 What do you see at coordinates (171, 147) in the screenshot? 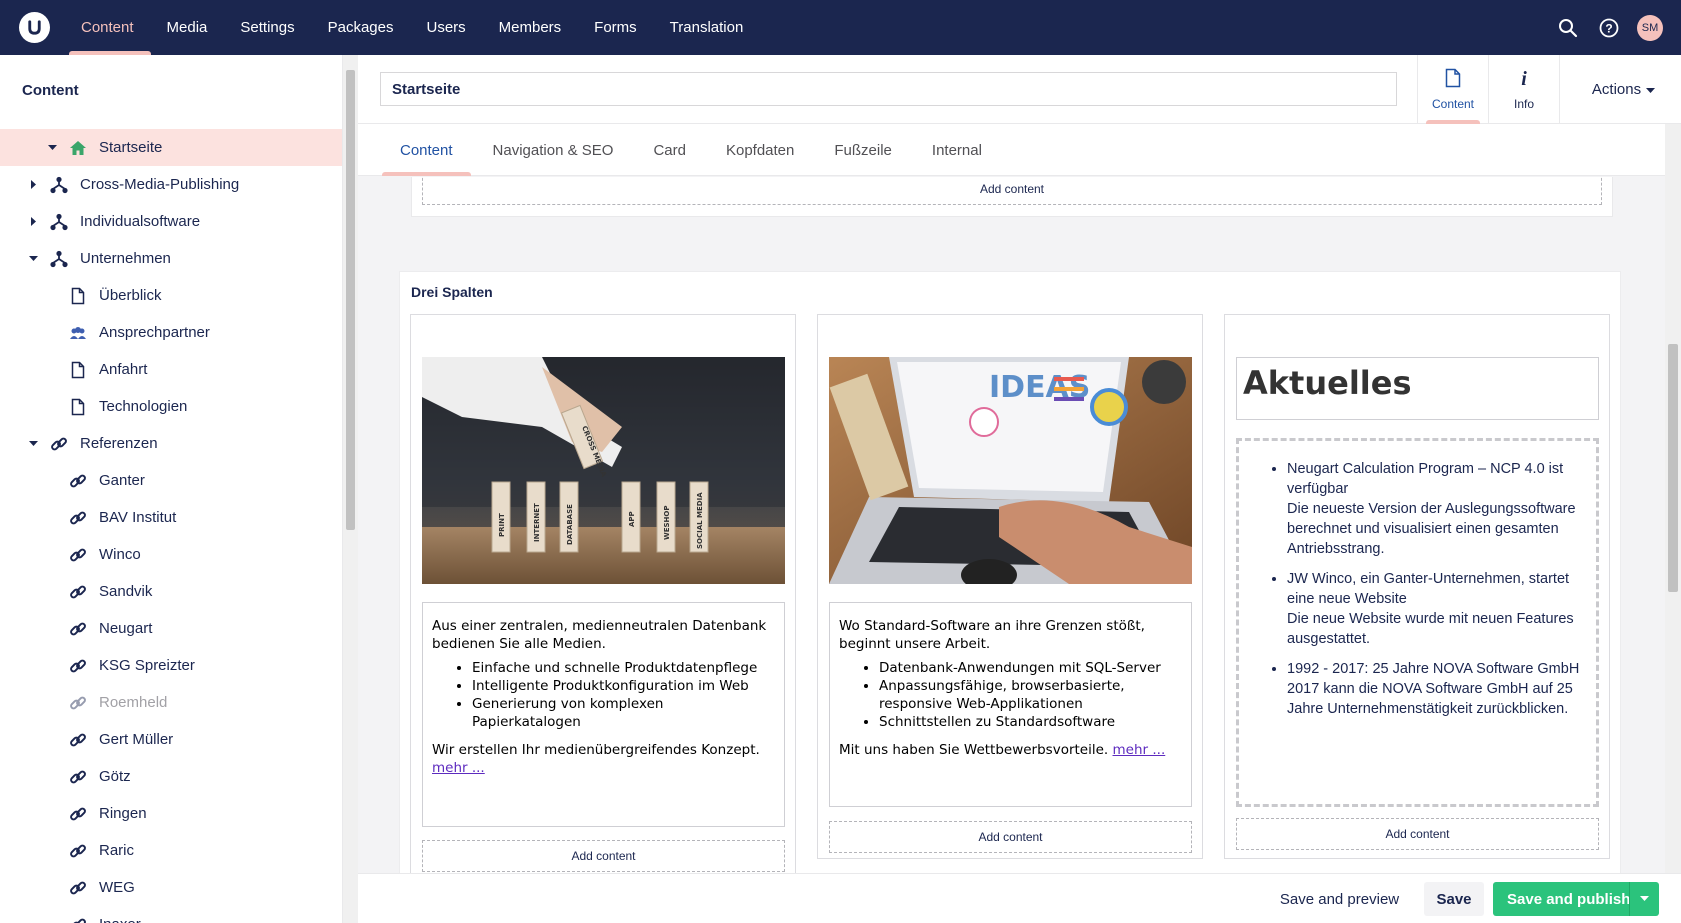
I see `tree-node: Startseite` at bounding box center [171, 147].